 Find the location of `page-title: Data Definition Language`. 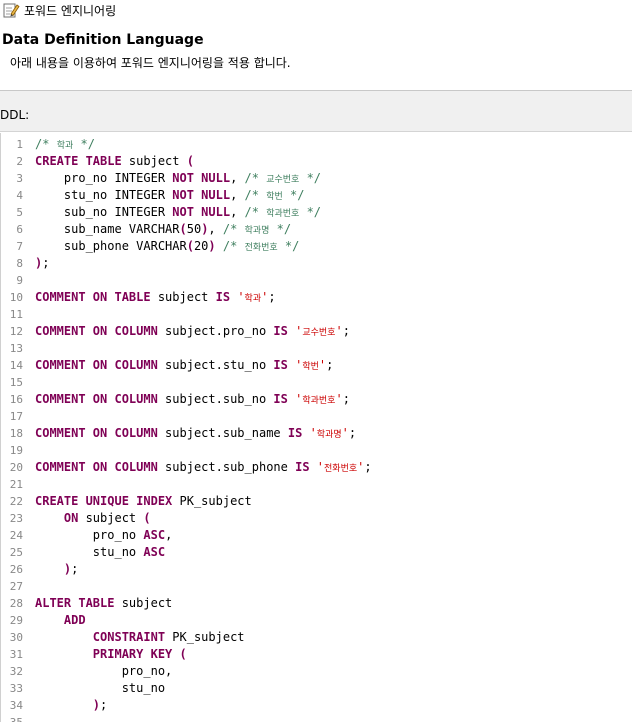

page-title: Data Definition Language is located at coordinates (103, 40).